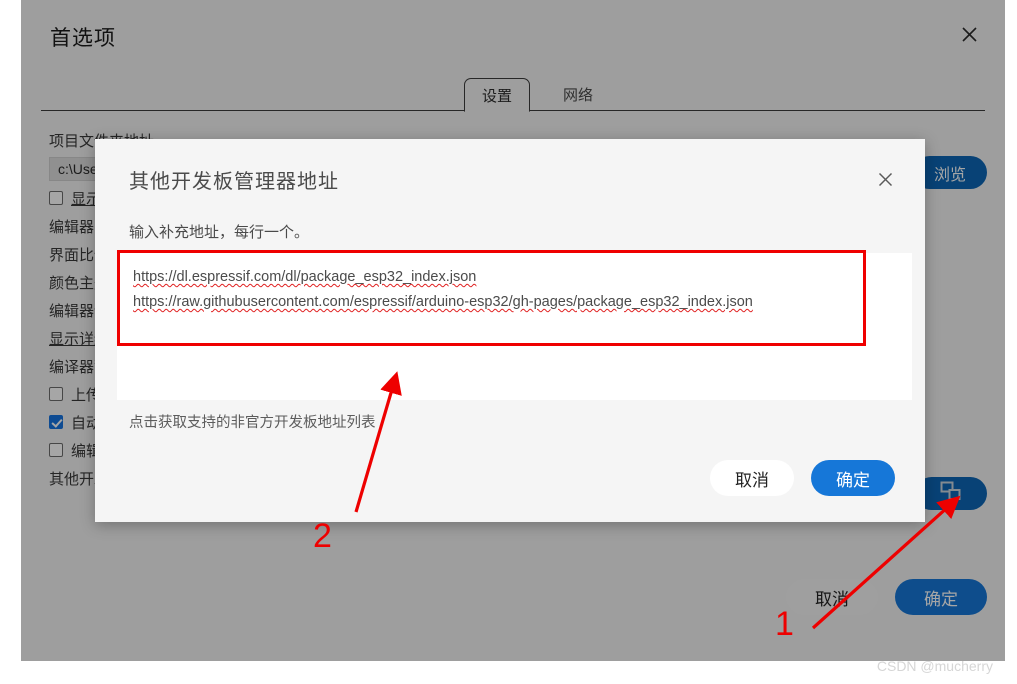 This screenshot has width=1017, height=684. I want to click on dialog-cancel-button: 取消, so click(752, 478).